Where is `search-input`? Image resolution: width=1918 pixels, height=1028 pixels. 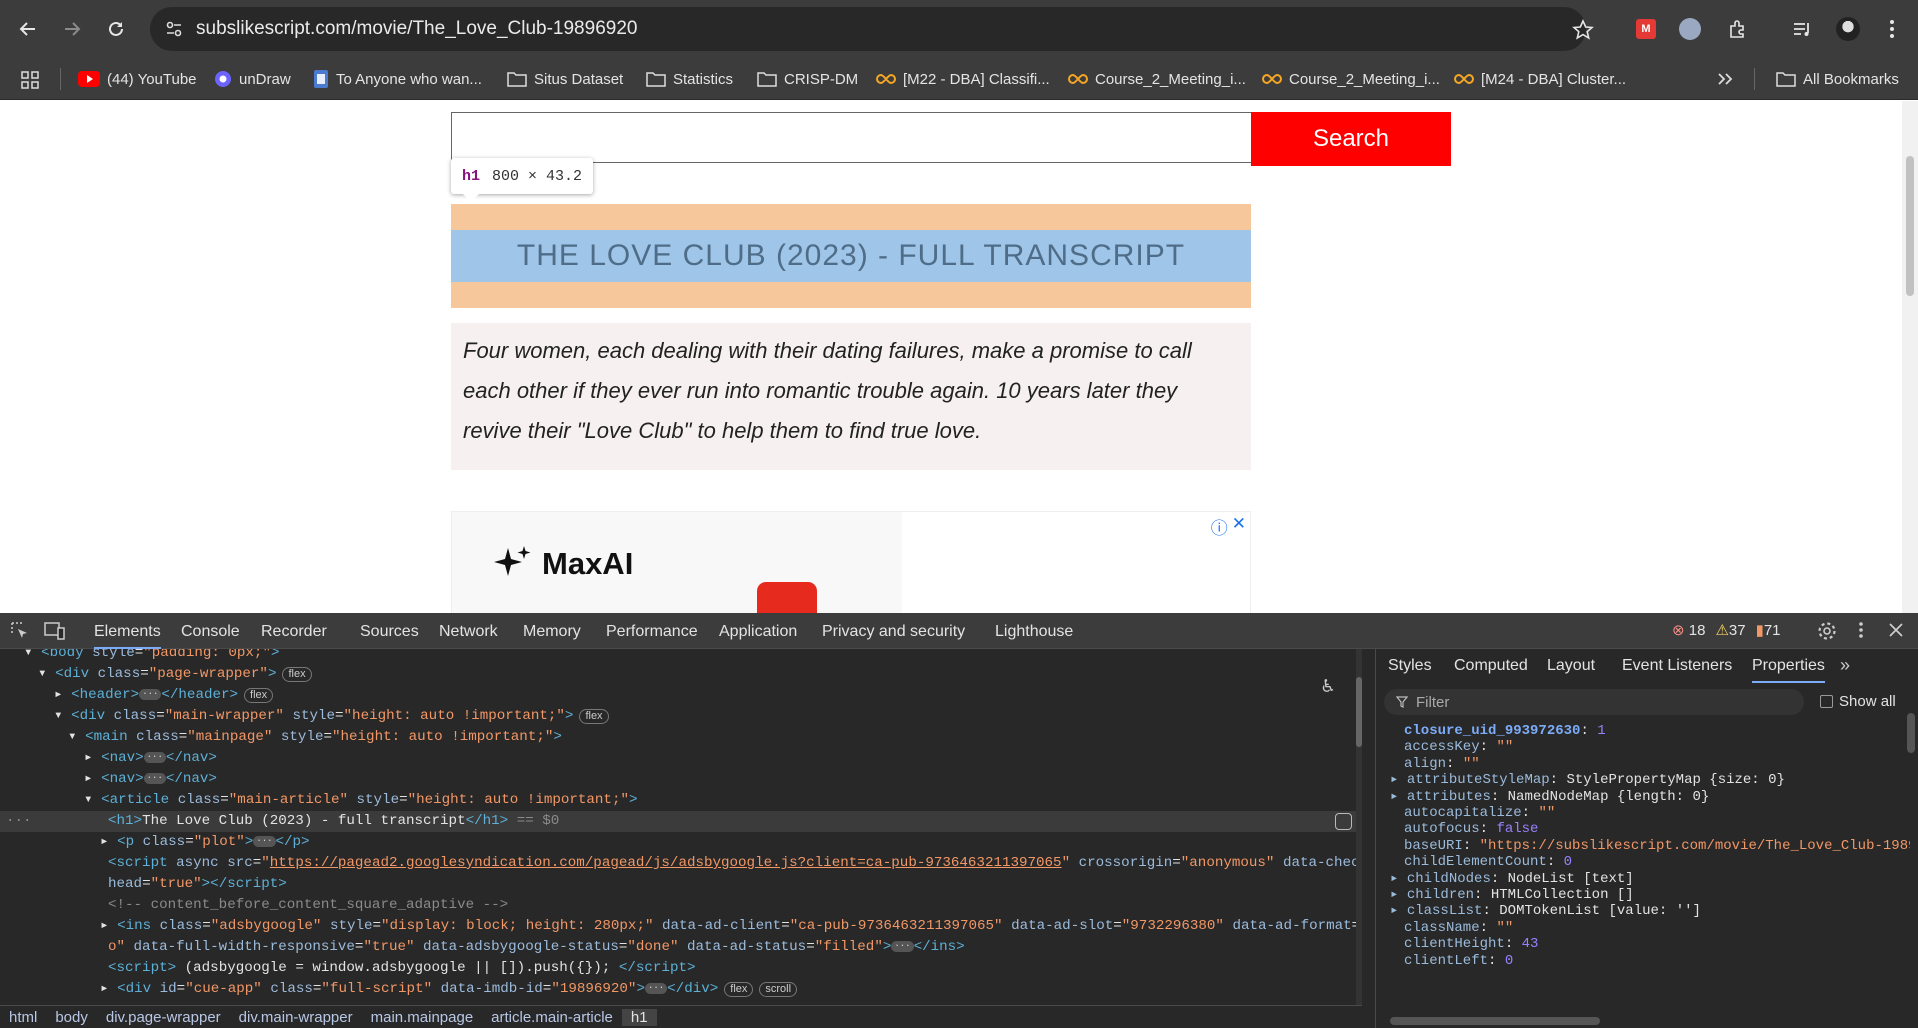 search-input is located at coordinates (851, 137).